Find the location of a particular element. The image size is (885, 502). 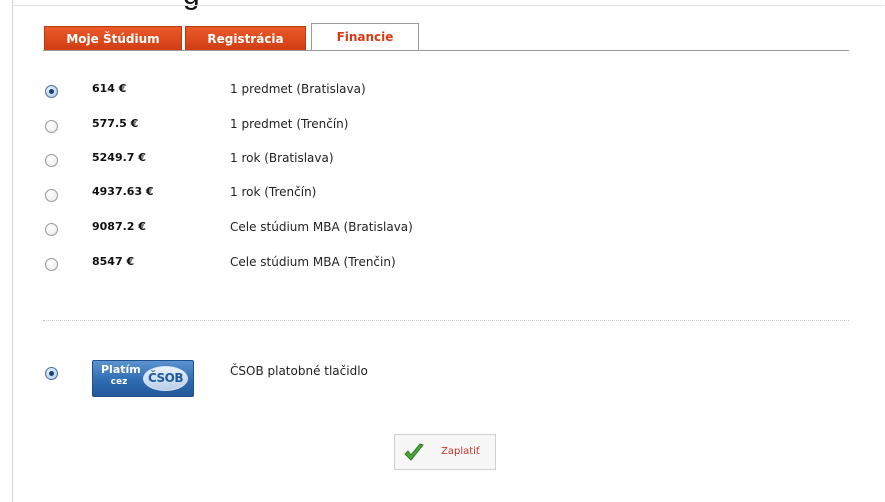

payment-method-radio is located at coordinates (51, 373).